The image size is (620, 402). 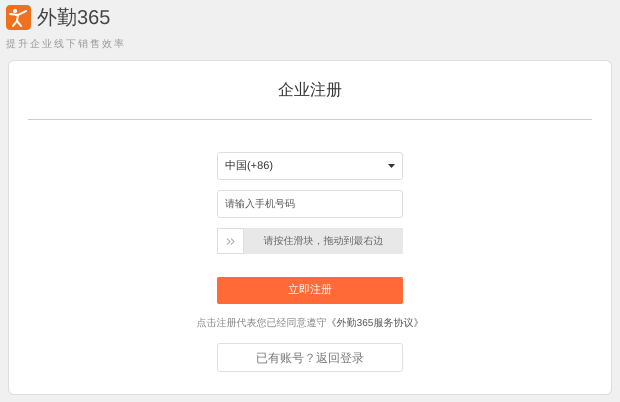 I want to click on login-link: 已有账号？返回登录, so click(x=310, y=357).